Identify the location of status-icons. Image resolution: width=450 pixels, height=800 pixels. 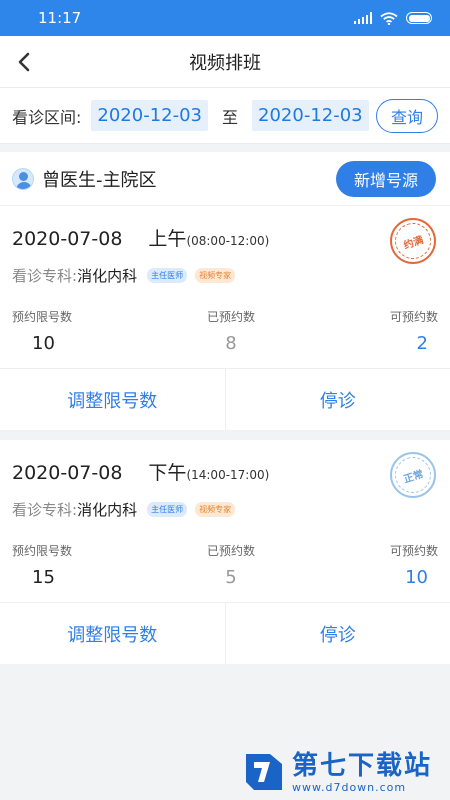
(393, 18).